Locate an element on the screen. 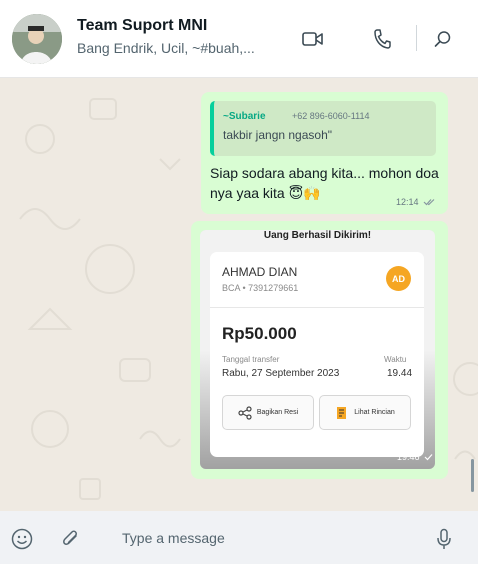 The width and height of the screenshot is (478, 564). voice-call-icon is located at coordinates (382, 39).